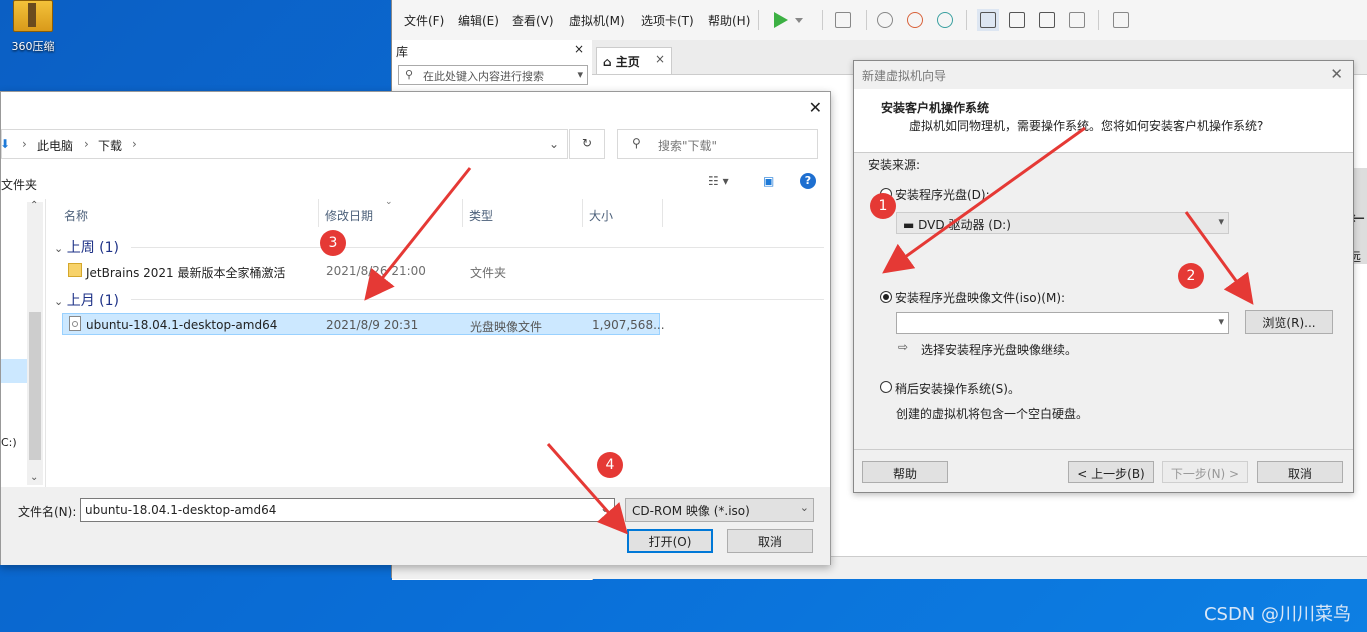  I want to click on group-last-week-label: 上周 (1), so click(92, 248).